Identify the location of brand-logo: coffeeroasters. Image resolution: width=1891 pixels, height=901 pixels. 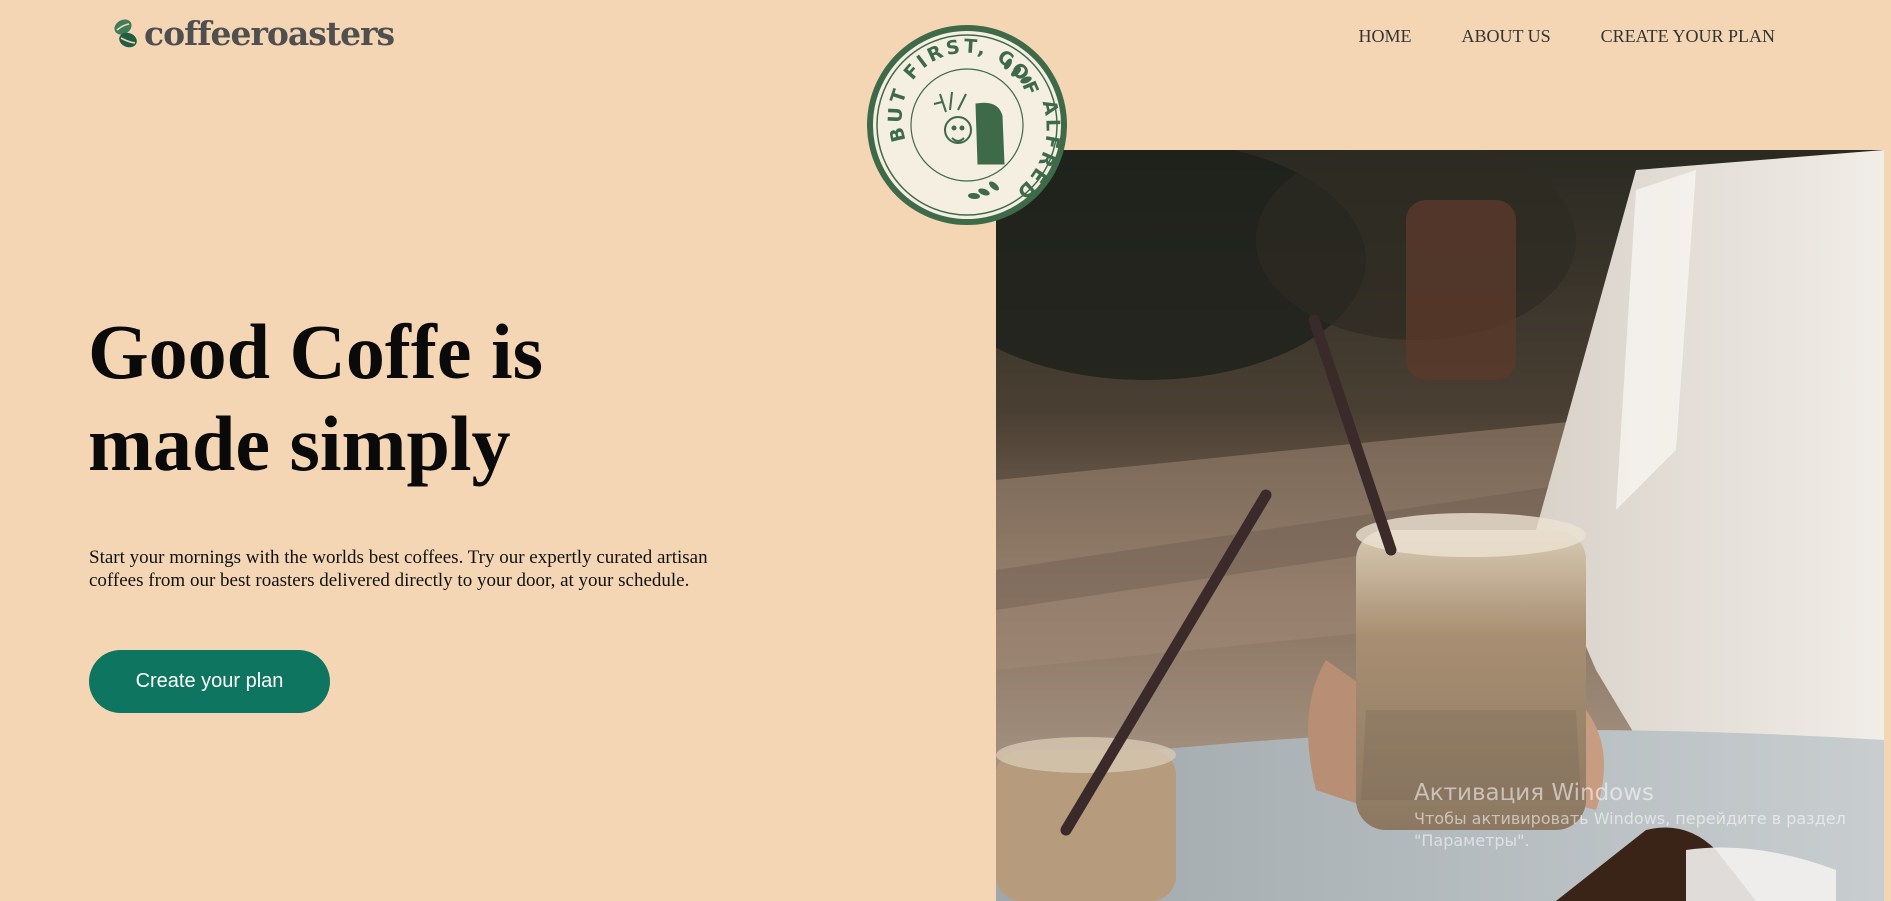
(253, 33).